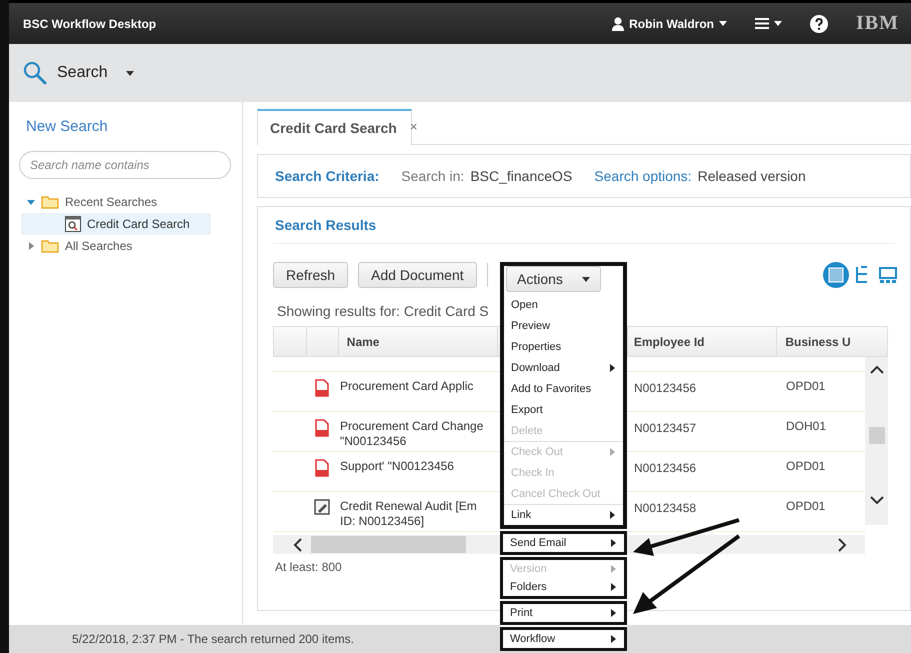  Describe the element at coordinates (89, 23) in the screenshot. I see `app-title: BSC Workflow Desktop` at that location.